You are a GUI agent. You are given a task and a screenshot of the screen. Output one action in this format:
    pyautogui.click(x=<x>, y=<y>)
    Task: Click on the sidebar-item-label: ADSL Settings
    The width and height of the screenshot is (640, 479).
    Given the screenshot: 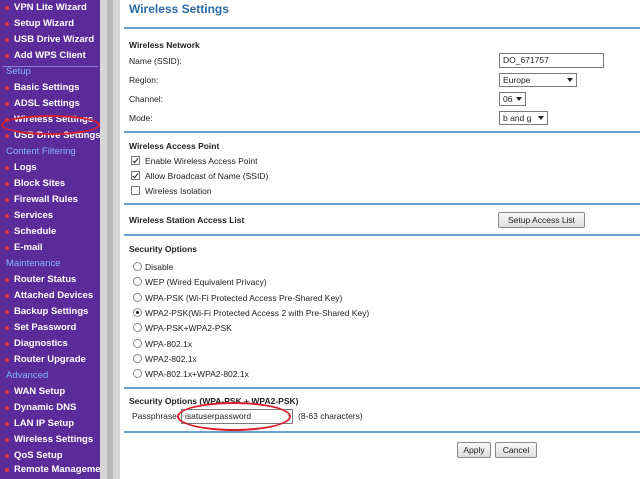 What is the action you would take?
    pyautogui.click(x=47, y=103)
    